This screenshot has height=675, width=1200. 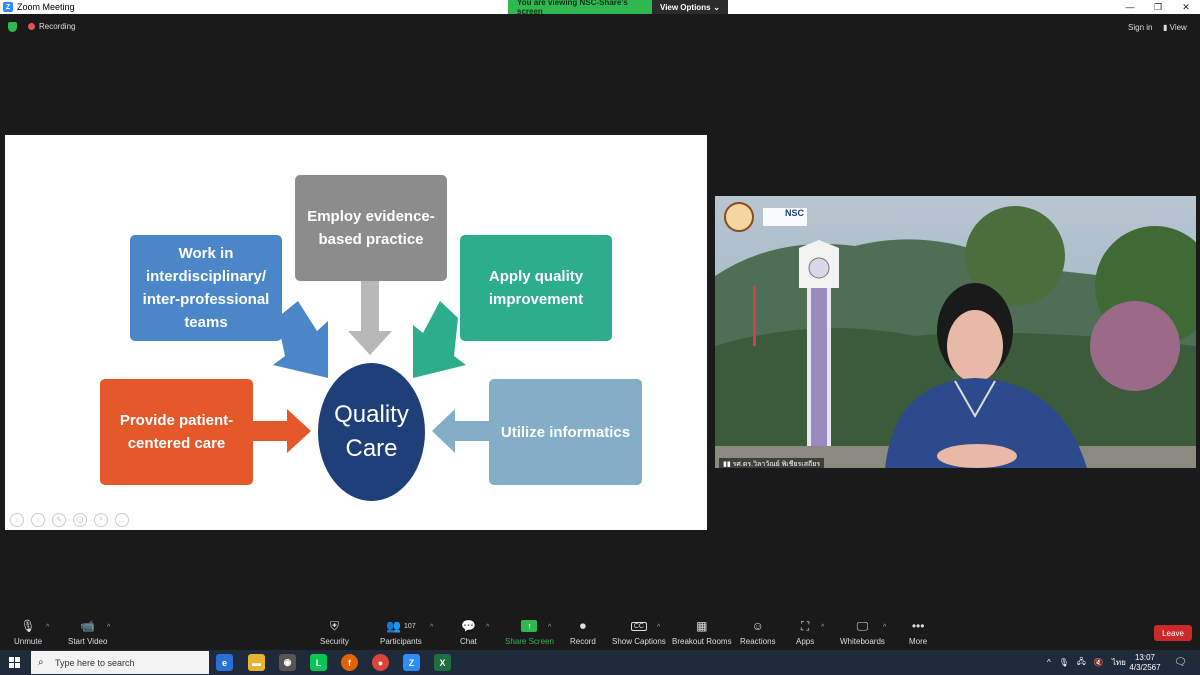 I want to click on share-screen-icon: ↑, so click(x=529, y=626).